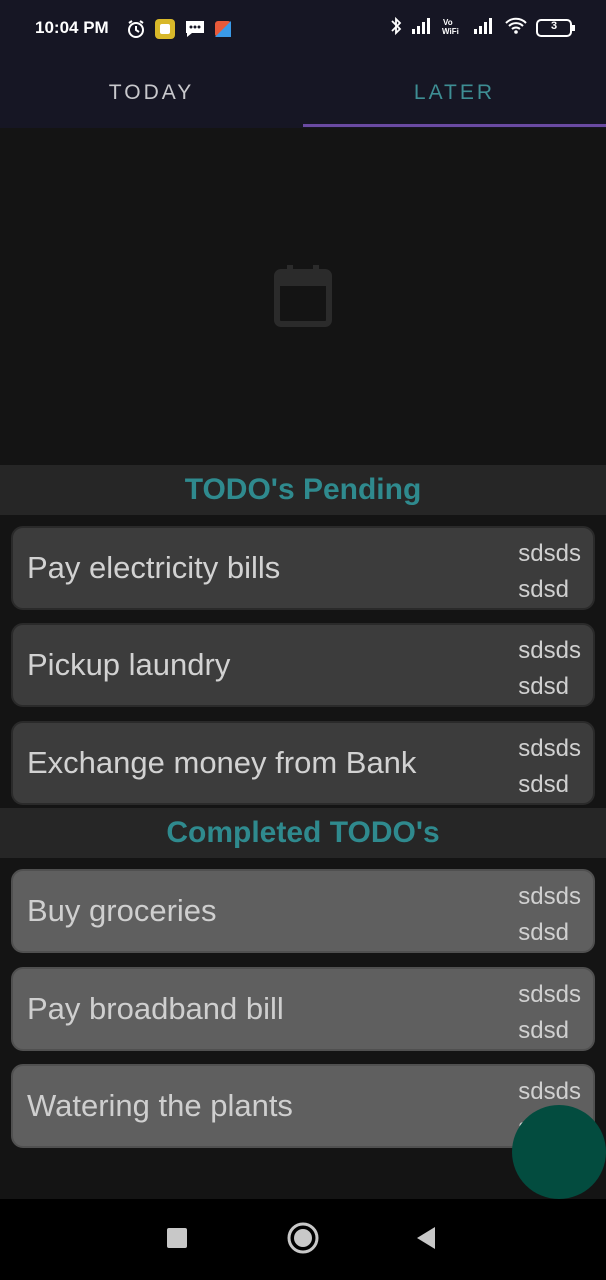 This screenshot has width=606, height=1280. Describe the element at coordinates (72, 27) in the screenshot. I see `status-time: 10:04 PM` at that location.